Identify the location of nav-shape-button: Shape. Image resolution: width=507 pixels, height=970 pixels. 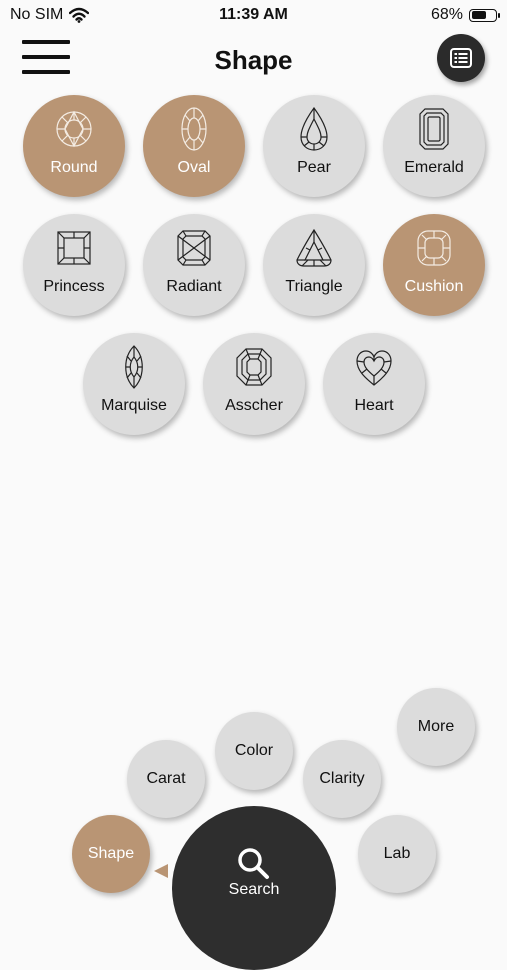
(111, 854).